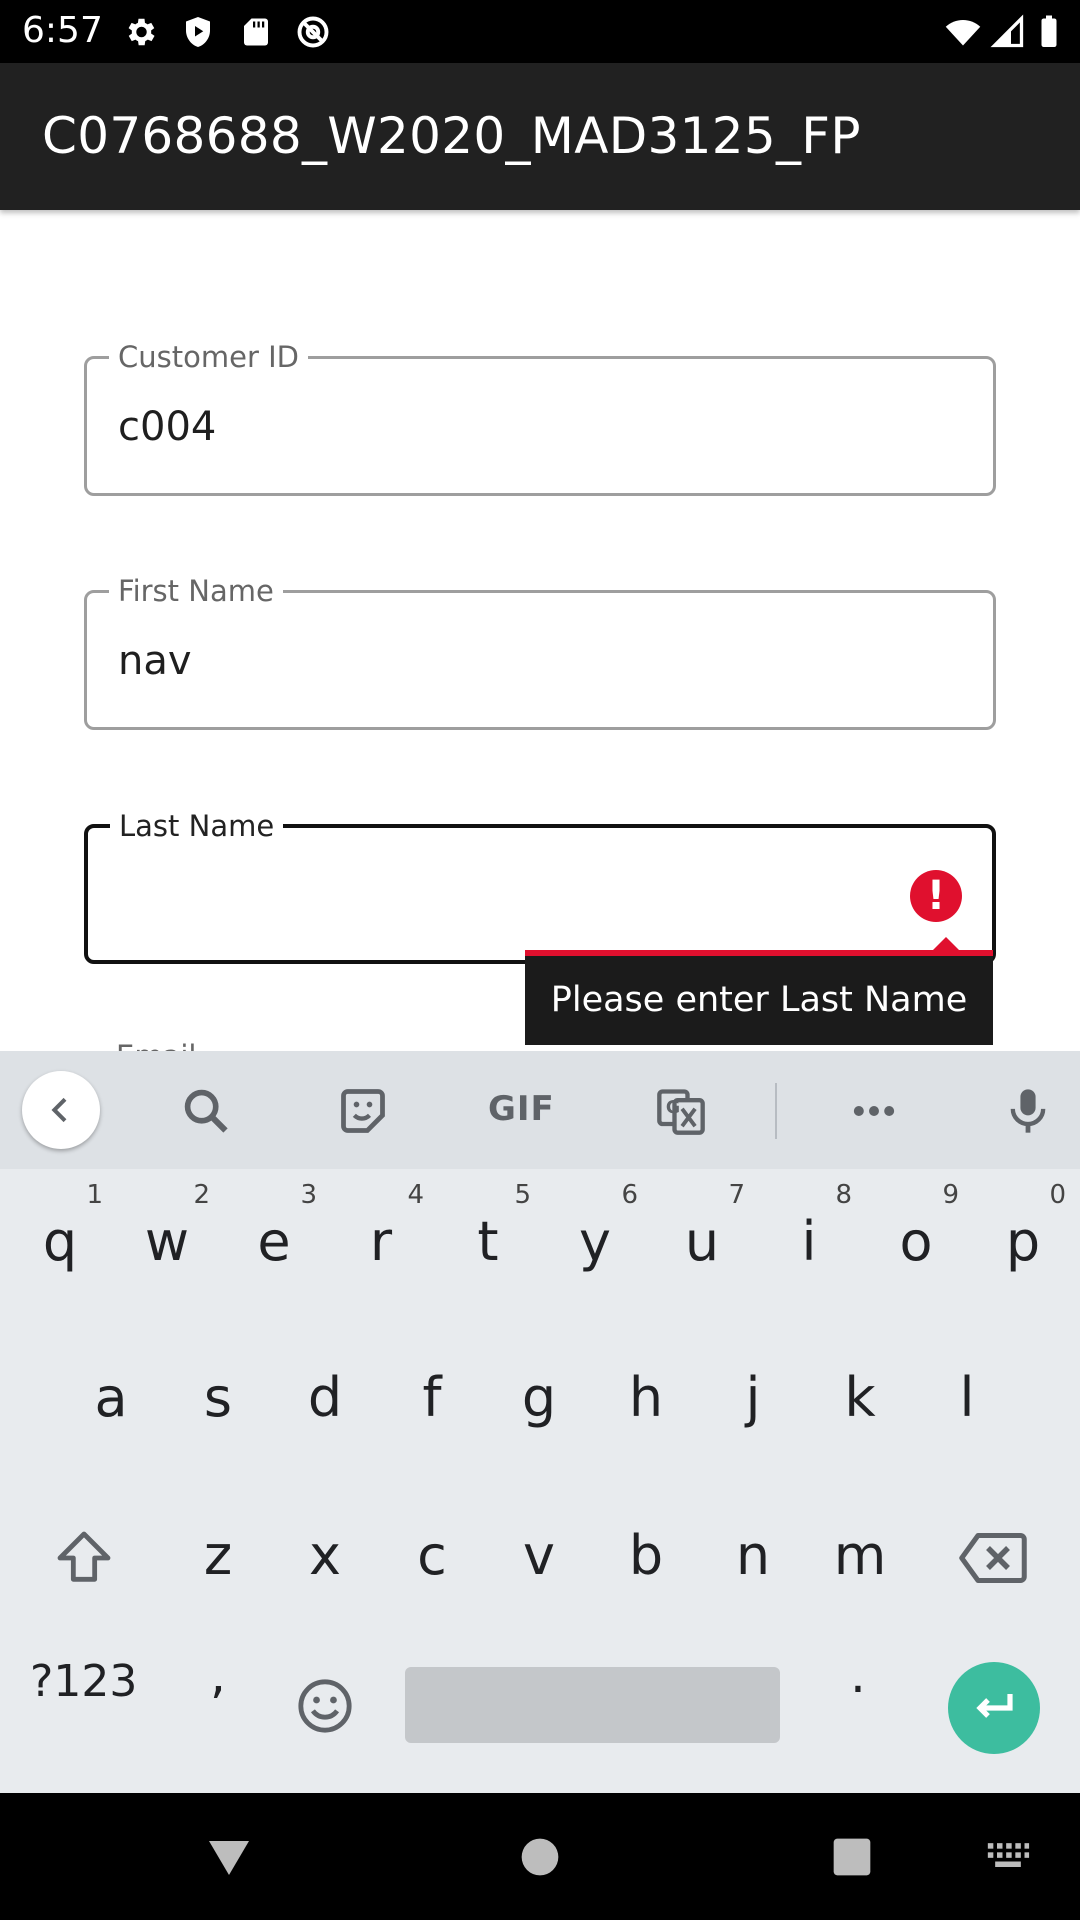 The width and height of the screenshot is (1080, 1920). I want to click on page-title: C0768688_W2020_MAD3125_FP, so click(451, 136).